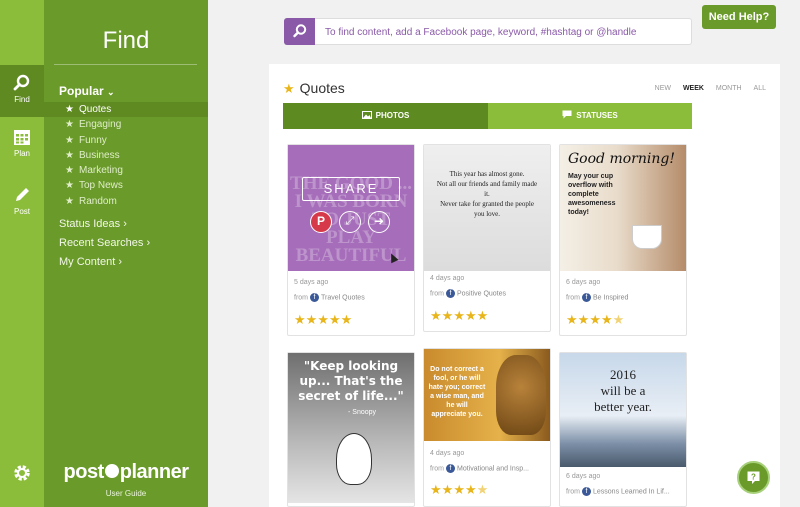 The height and width of the screenshot is (507, 800). Describe the element at coordinates (90, 262) in the screenshot. I see `my-content-link: My Content ›` at that location.